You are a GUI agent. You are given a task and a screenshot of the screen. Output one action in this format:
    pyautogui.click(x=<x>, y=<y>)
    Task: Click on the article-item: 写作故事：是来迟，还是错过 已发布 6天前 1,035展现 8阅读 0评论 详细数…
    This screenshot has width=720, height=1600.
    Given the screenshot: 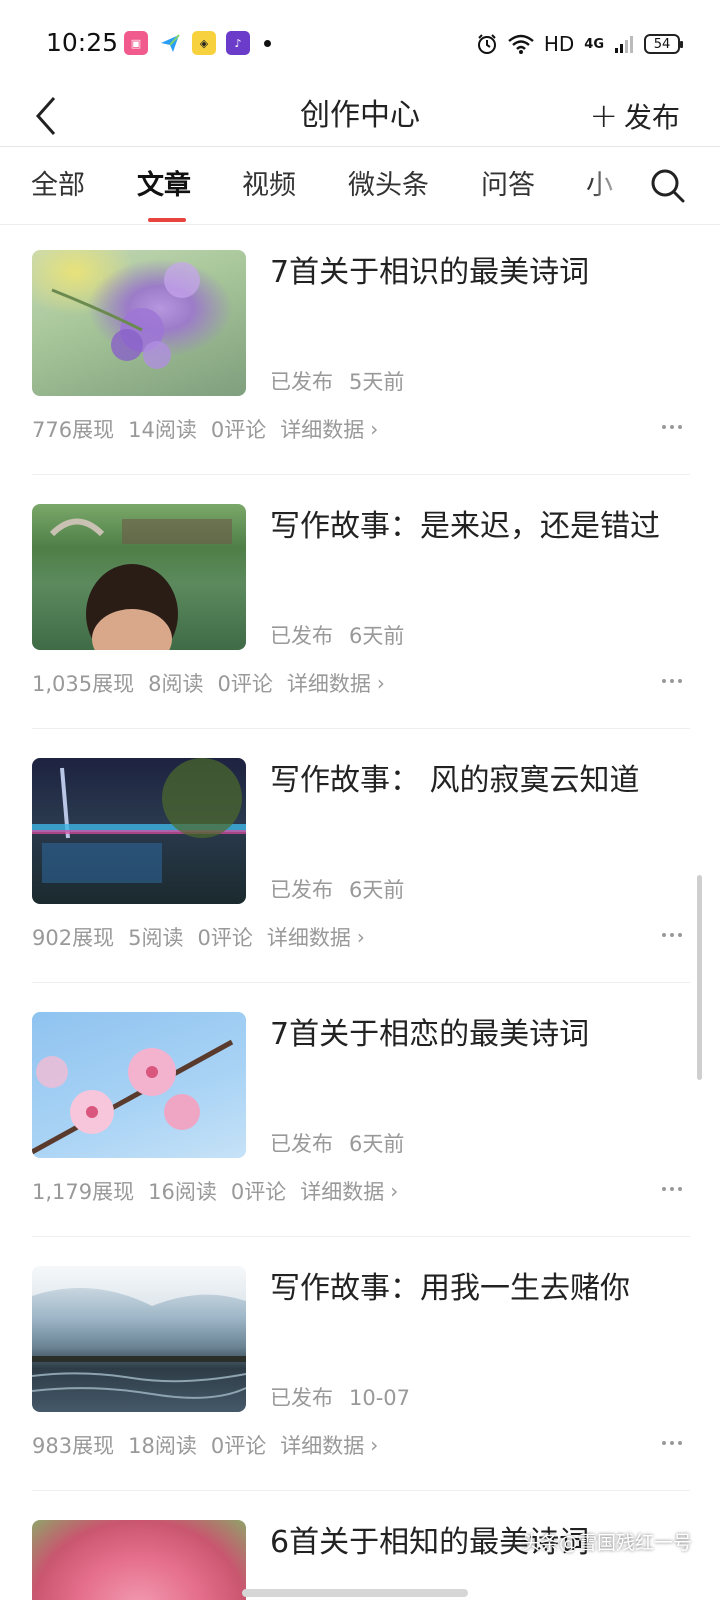 What is the action you would take?
    pyautogui.click(x=361, y=634)
    